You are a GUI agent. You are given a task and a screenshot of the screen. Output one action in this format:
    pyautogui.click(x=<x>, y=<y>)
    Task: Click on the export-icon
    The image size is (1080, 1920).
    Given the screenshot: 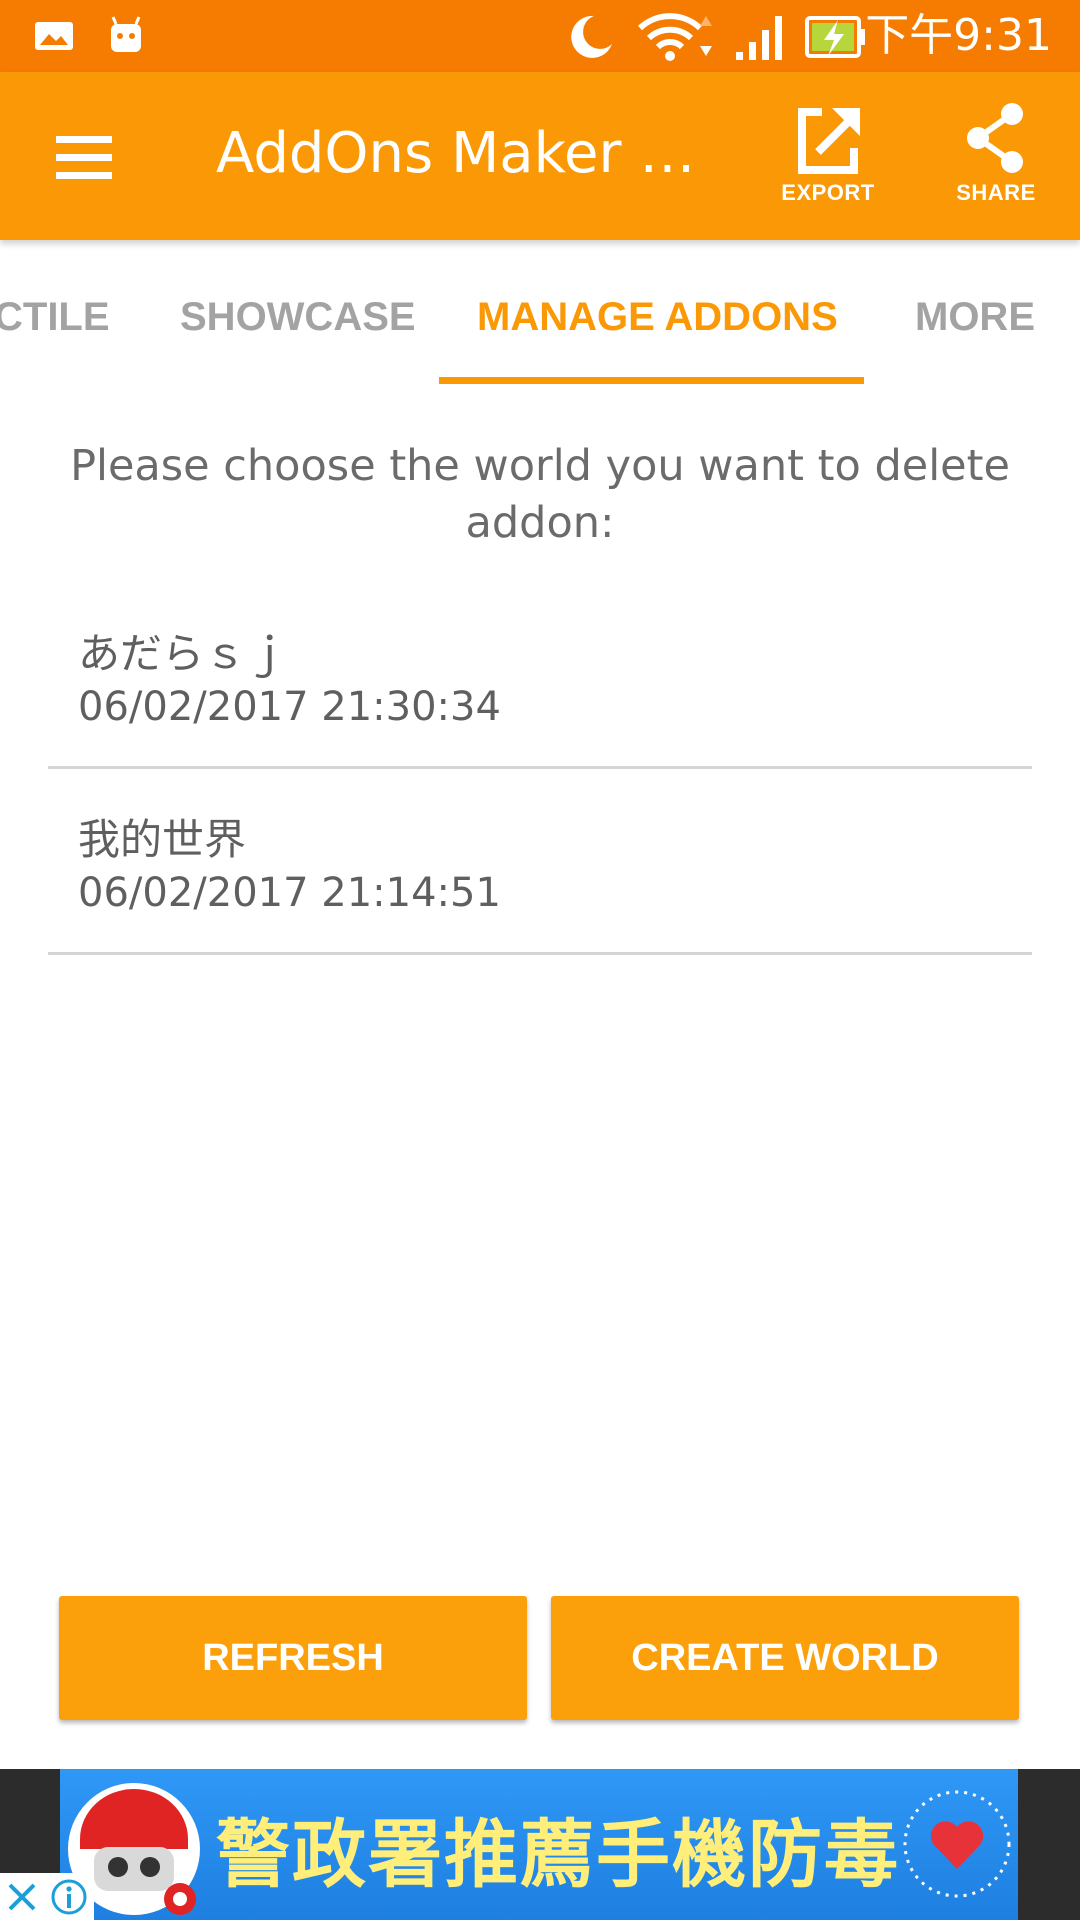 What is the action you would take?
    pyautogui.click(x=829, y=141)
    